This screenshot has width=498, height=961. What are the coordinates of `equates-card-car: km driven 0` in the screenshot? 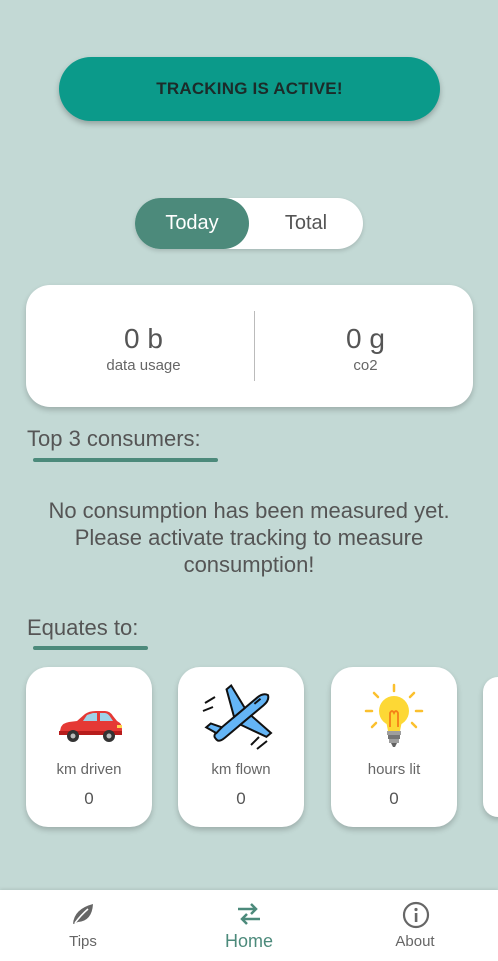 It's located at (89, 747).